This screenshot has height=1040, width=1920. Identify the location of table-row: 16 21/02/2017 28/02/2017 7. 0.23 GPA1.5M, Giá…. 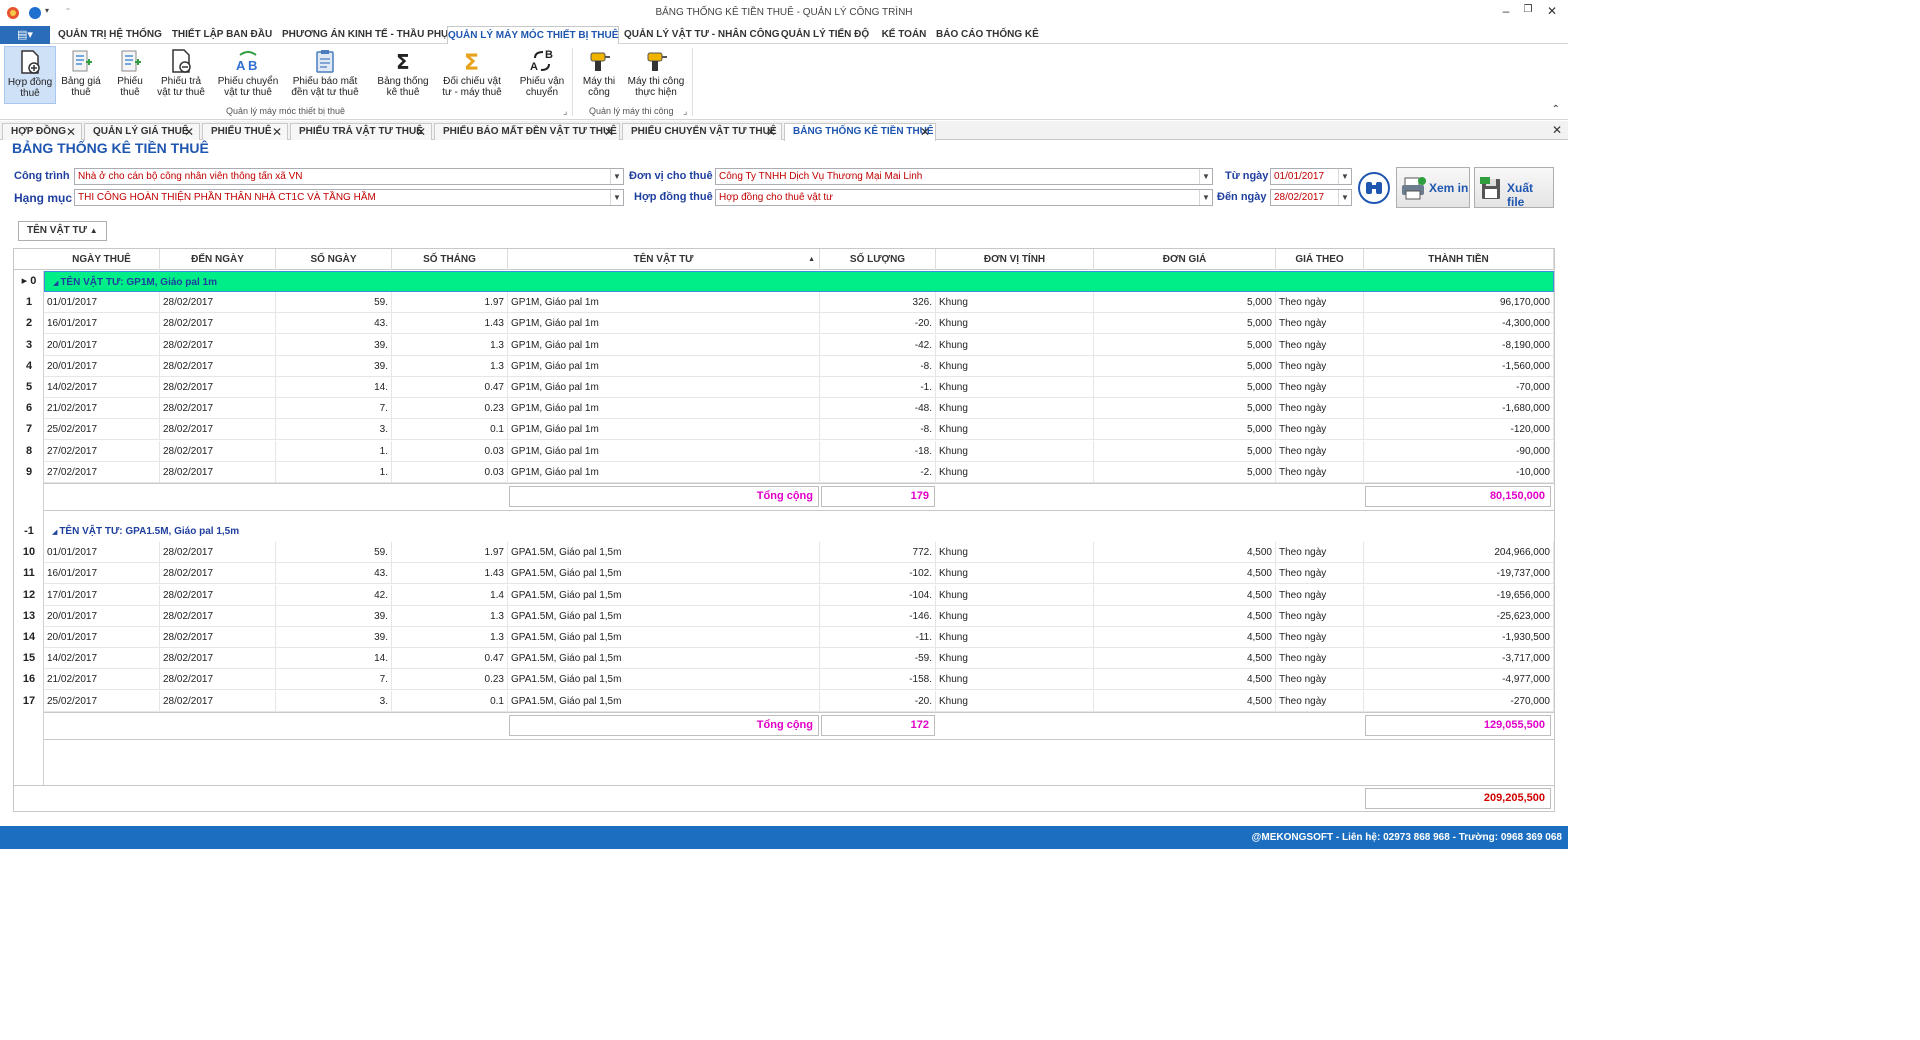
(784, 680).